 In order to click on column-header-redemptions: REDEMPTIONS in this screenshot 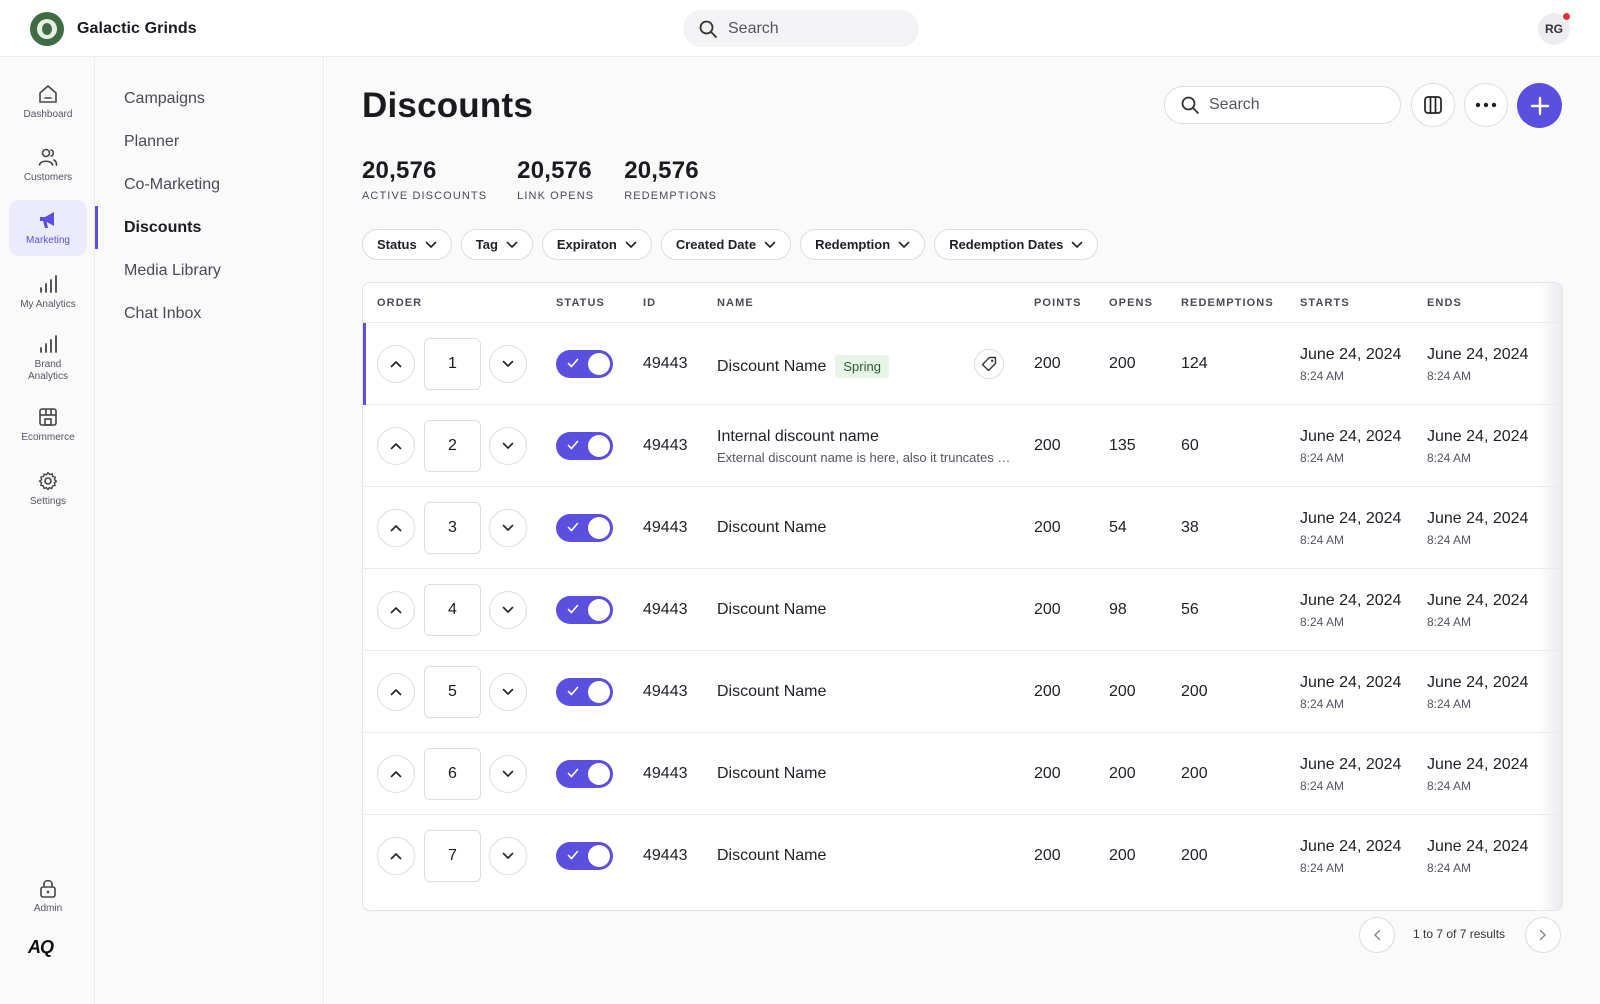, I will do `click(1227, 303)`.